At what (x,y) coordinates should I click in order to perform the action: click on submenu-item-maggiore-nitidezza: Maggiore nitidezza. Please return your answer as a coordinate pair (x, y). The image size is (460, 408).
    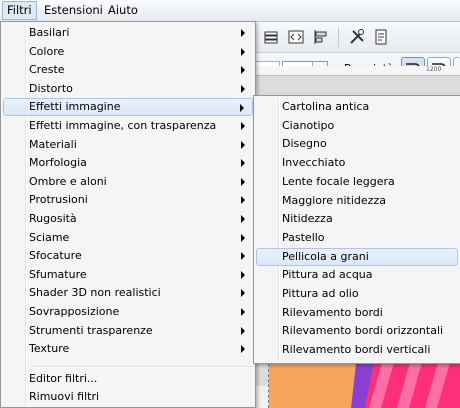
    Looking at the image, I should click on (357, 201).